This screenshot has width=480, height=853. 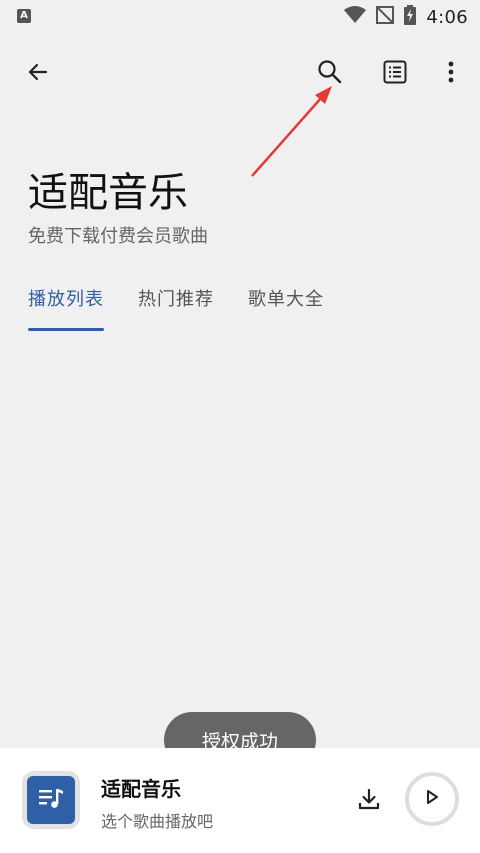 What do you see at coordinates (410, 17) in the screenshot?
I see `battery-charging-icon` at bounding box center [410, 17].